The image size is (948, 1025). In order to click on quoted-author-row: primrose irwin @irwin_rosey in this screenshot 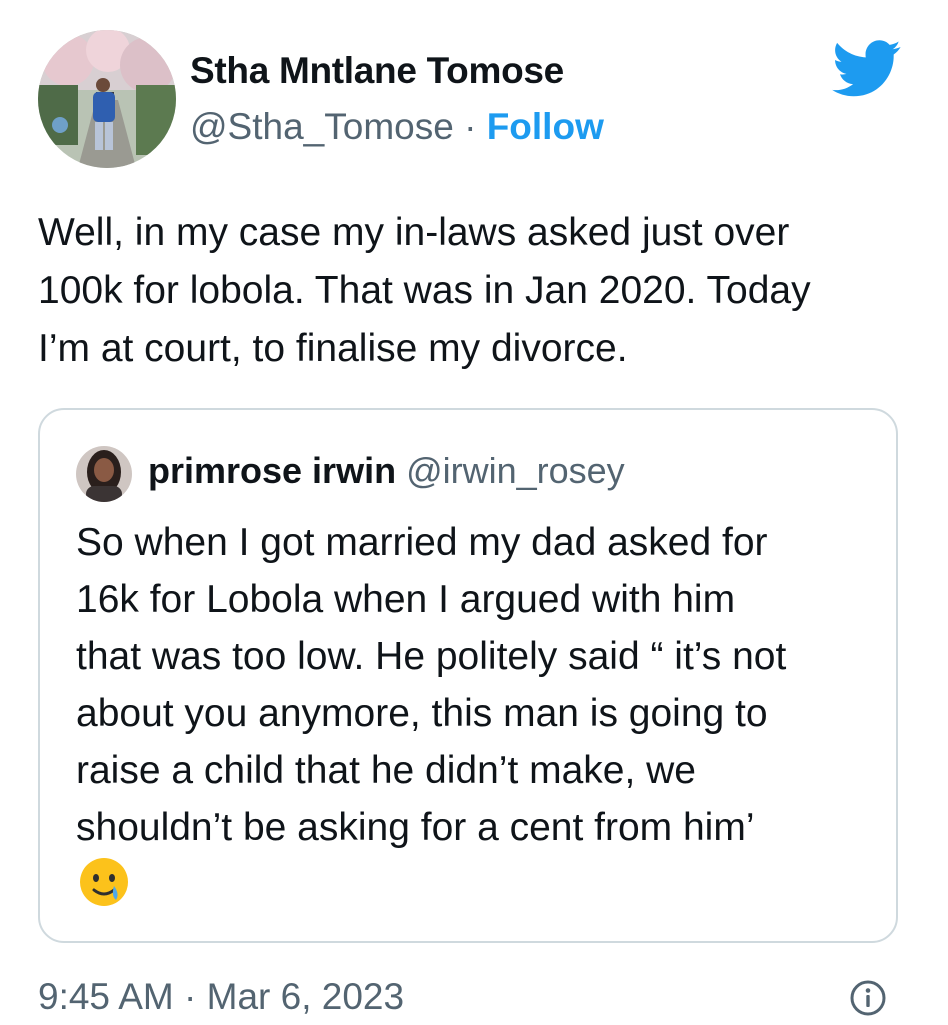, I will do `click(386, 471)`.